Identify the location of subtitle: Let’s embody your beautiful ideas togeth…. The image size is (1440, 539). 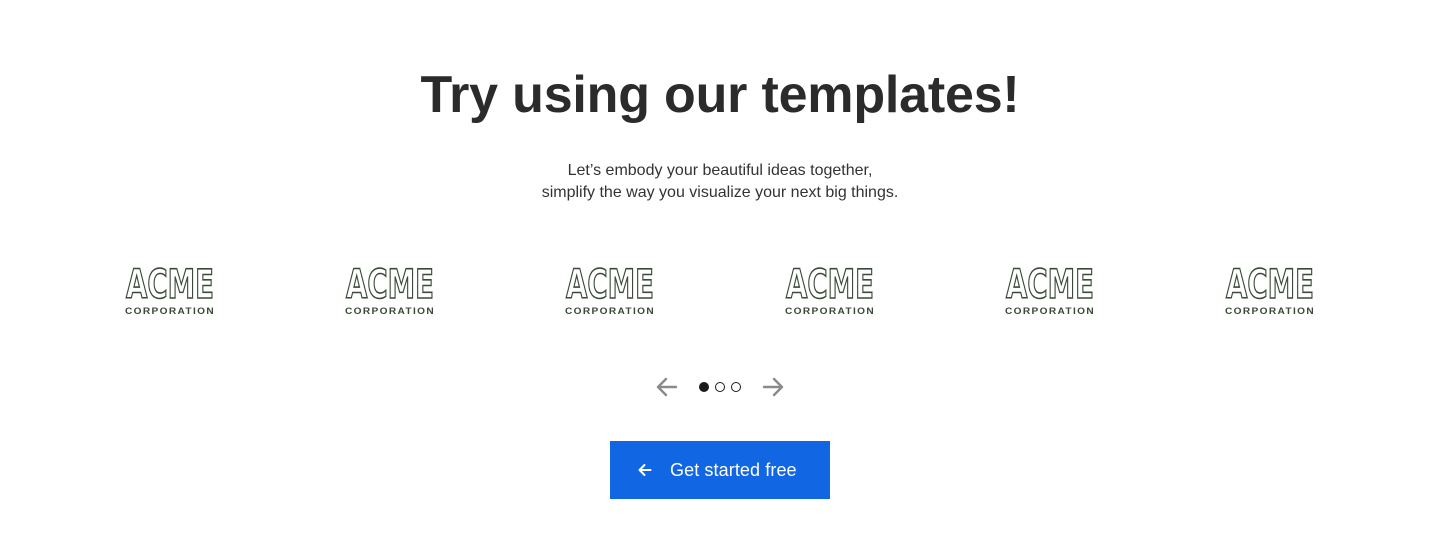
(720, 182).